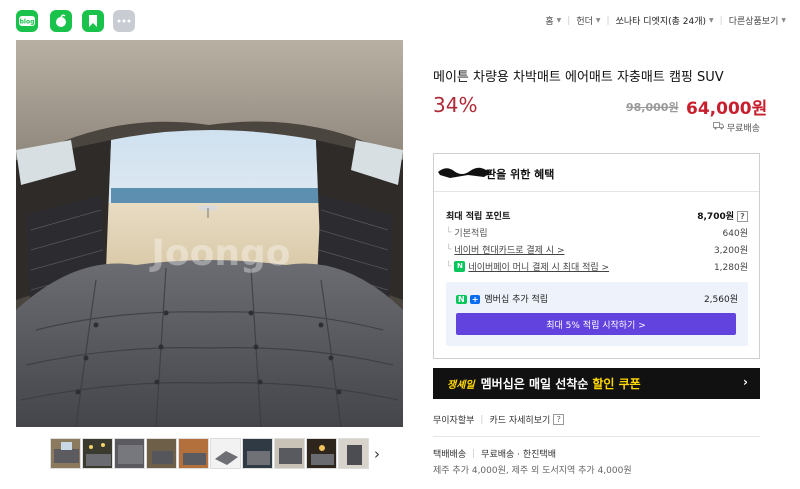  What do you see at coordinates (220, 253) in the screenshot?
I see `watermark-text: Joongo` at bounding box center [220, 253].